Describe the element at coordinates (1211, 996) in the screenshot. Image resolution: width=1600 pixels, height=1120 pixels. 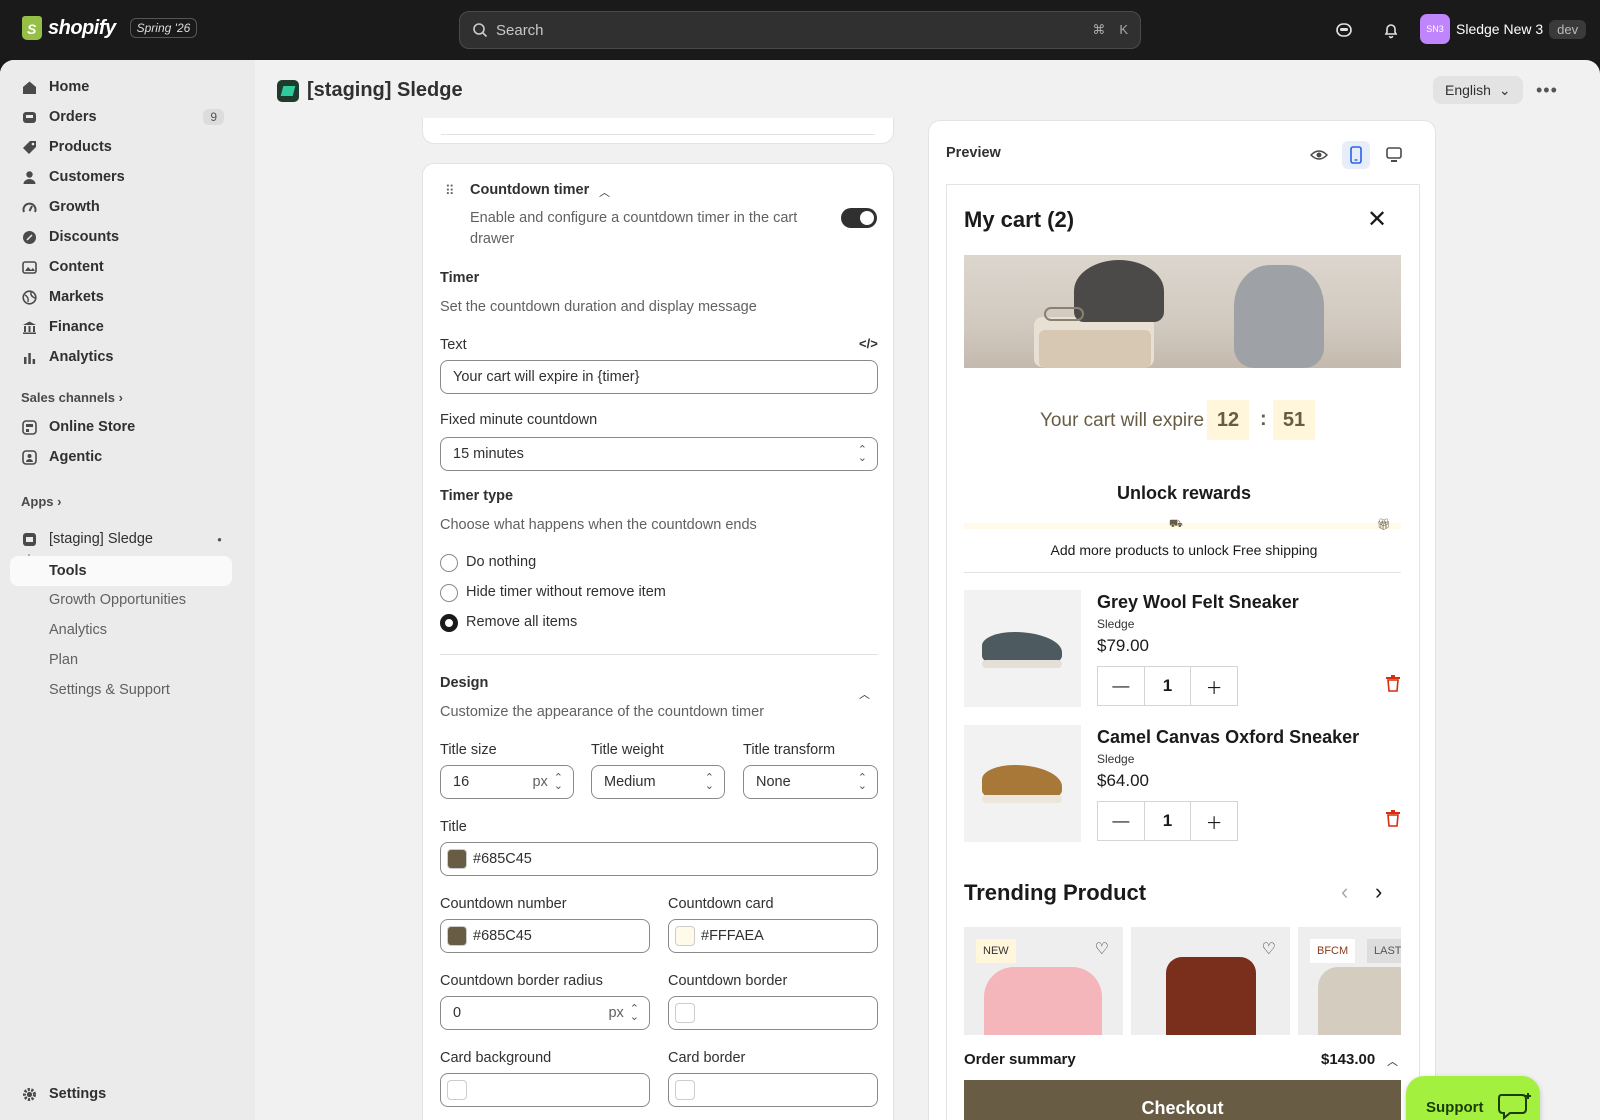
I see `jacket-shape` at that location.